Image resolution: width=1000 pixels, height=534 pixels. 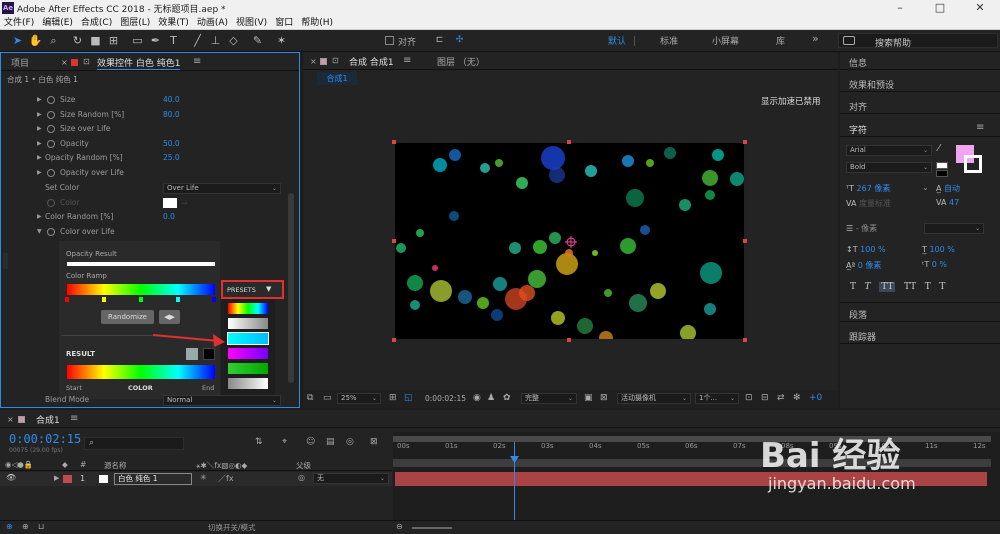 What do you see at coordinates (173, 23) in the screenshot?
I see `menu-effect: 效果(T)` at bounding box center [173, 23].